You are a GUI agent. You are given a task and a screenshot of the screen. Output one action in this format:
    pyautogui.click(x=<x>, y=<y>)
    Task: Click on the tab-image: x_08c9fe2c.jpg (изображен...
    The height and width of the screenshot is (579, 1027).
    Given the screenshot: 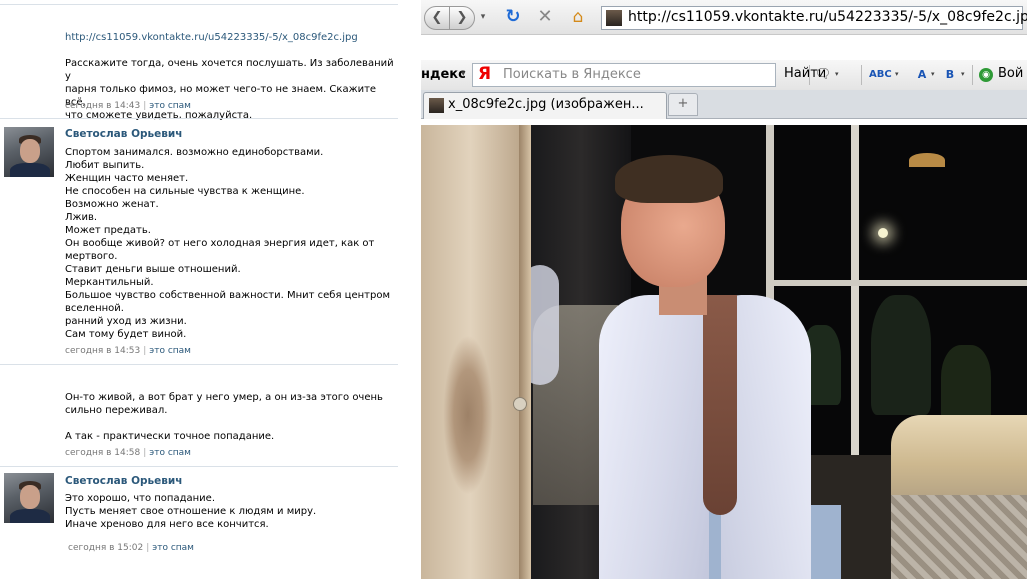 What is the action you would take?
    pyautogui.click(x=545, y=105)
    